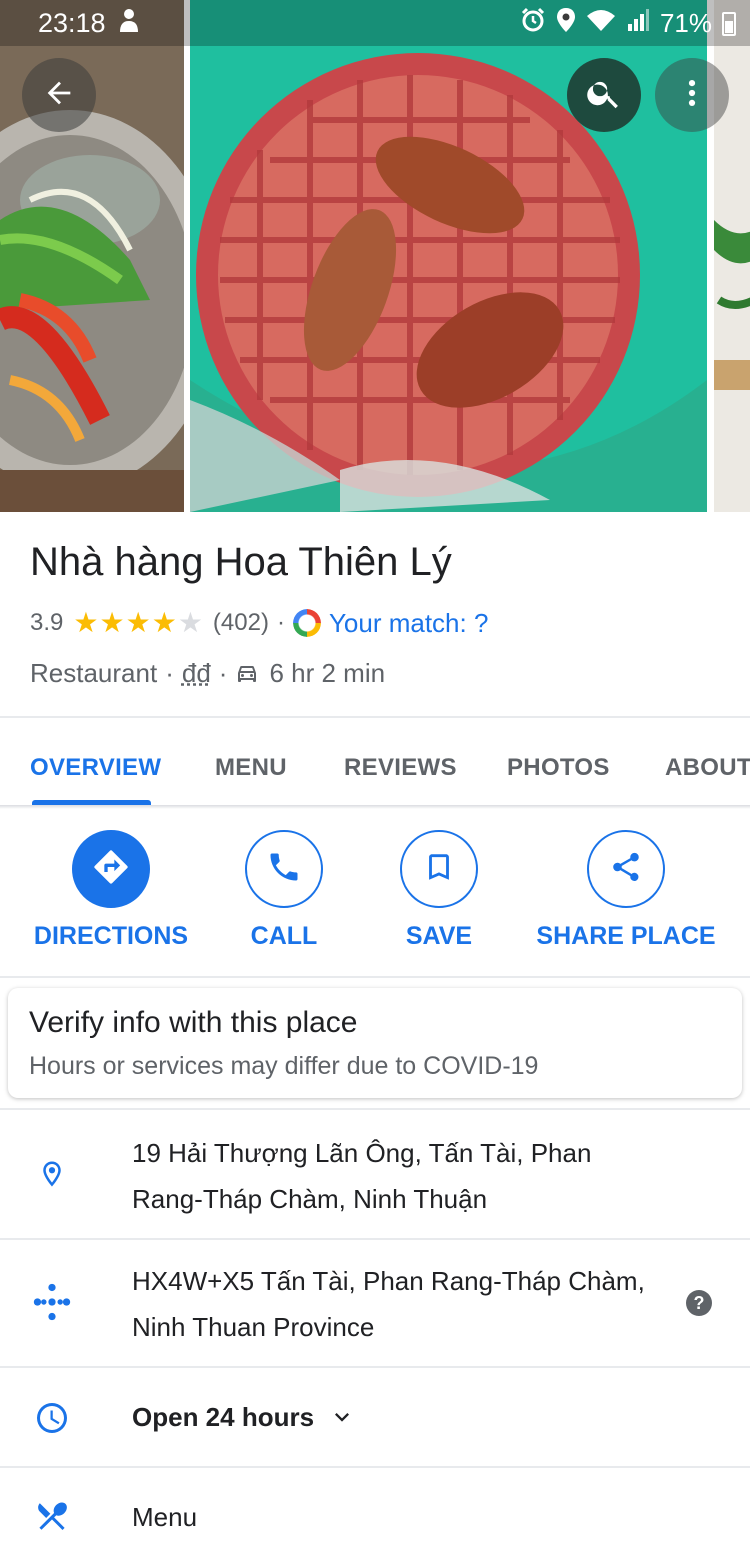  What do you see at coordinates (558, 768) in the screenshot?
I see `tab-photos: PHOTOS` at bounding box center [558, 768].